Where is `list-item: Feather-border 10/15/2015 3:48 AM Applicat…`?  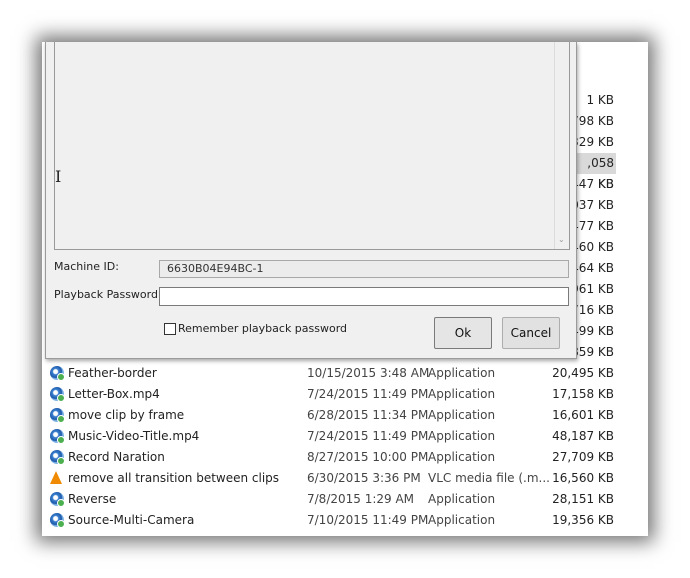
list-item: Feather-border 10/15/2015 3:48 AM Applicat… is located at coordinates (345, 373).